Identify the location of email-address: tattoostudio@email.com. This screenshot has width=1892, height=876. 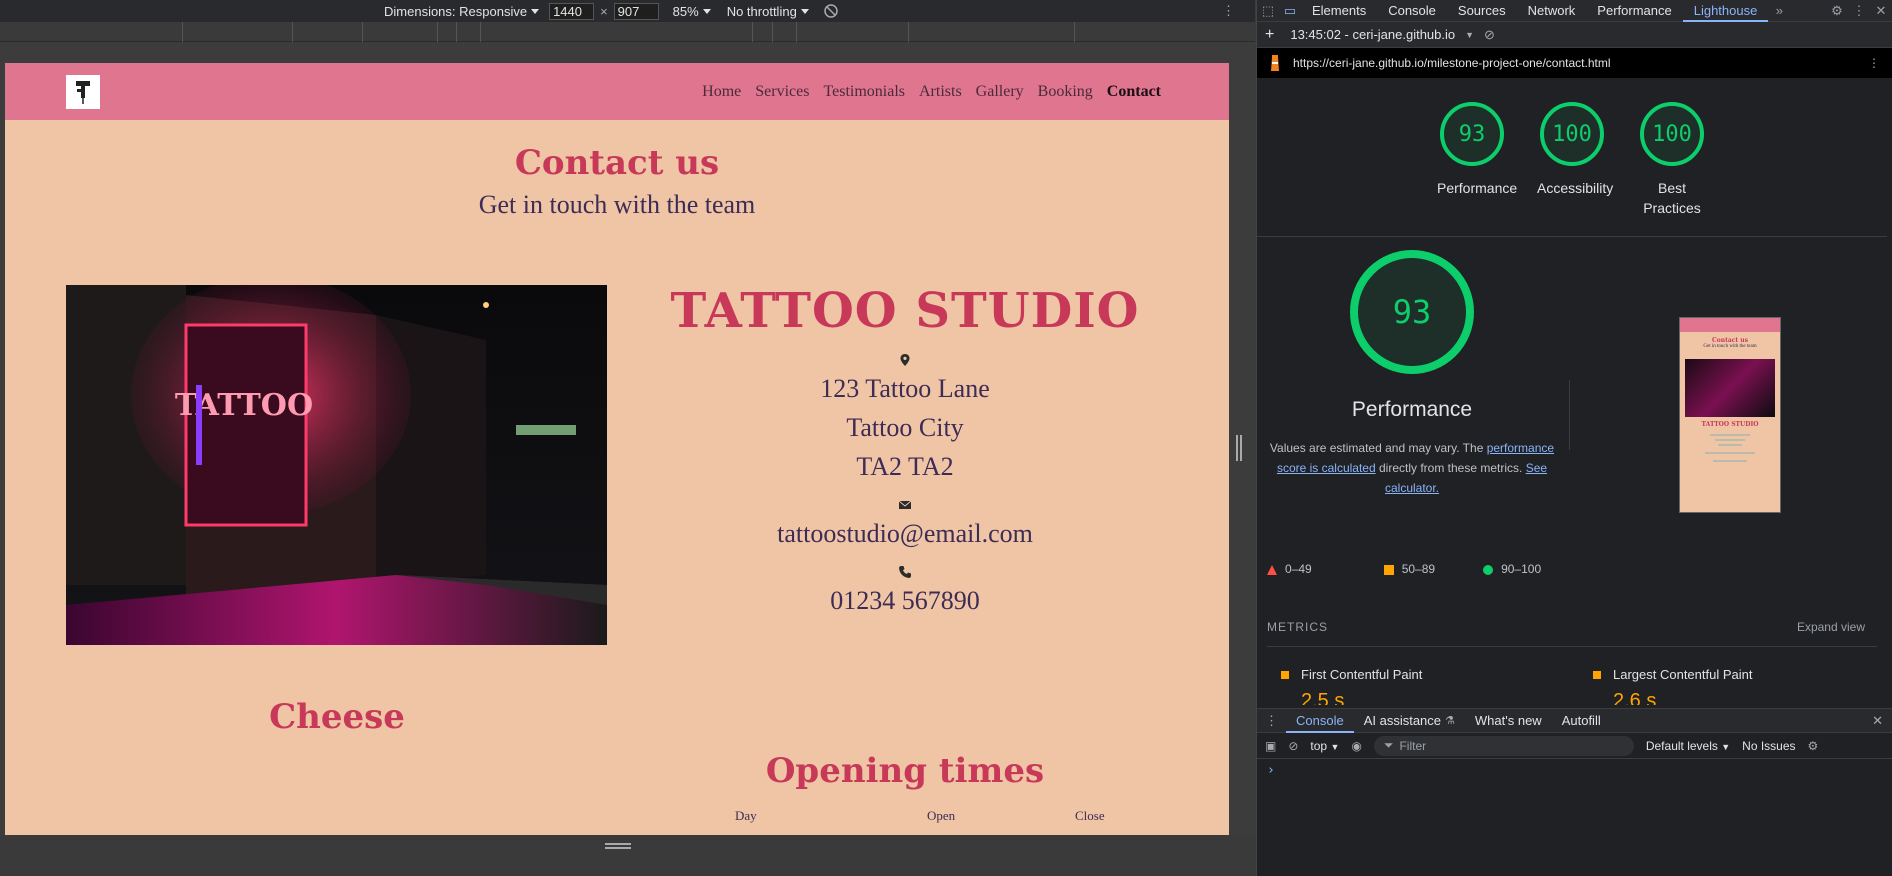
(905, 533).